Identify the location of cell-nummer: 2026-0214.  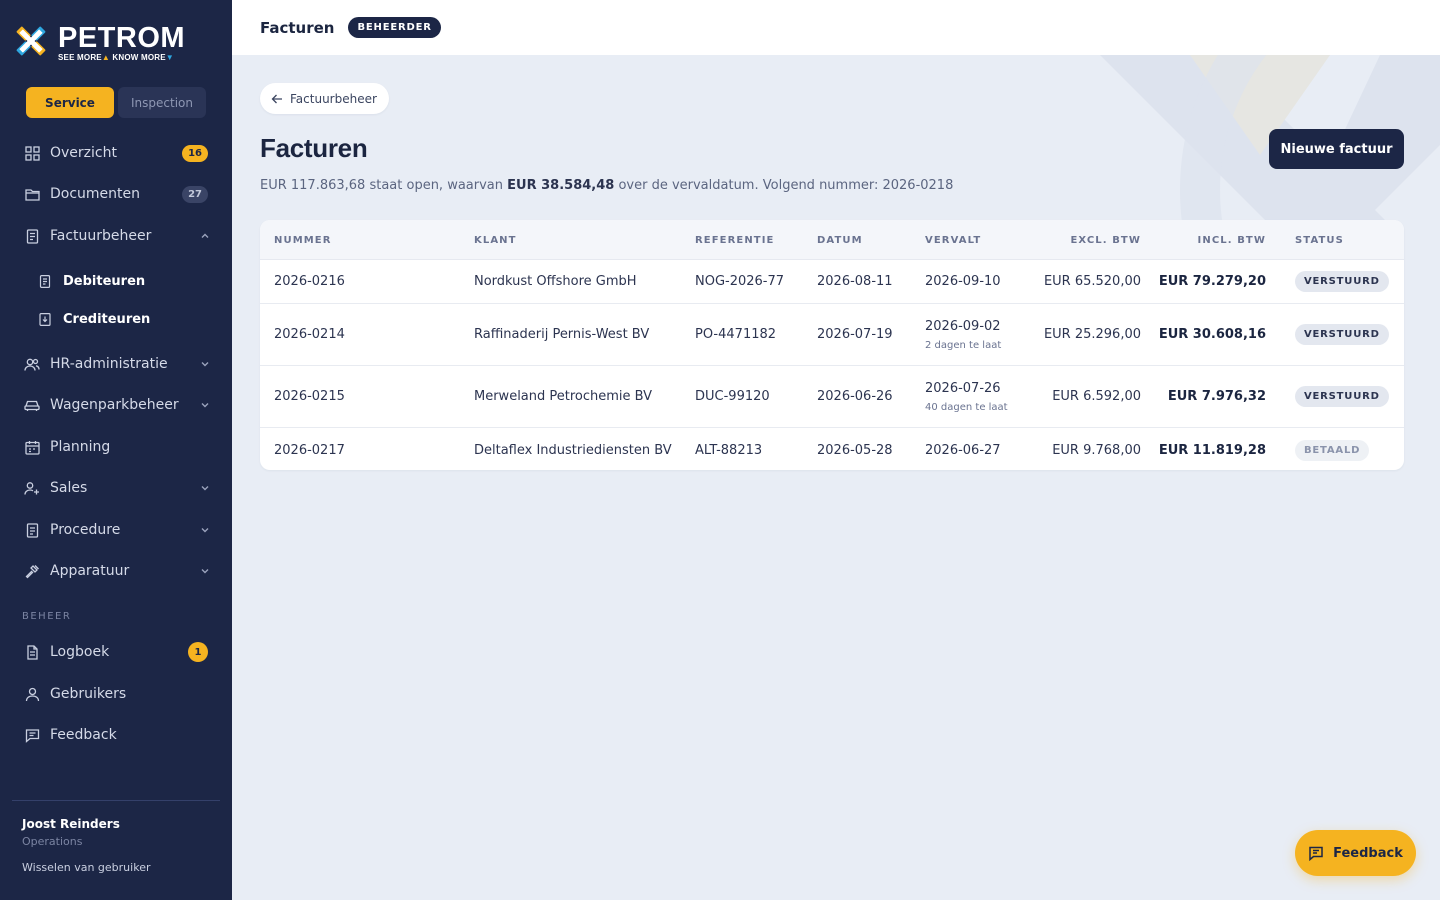
(309, 334).